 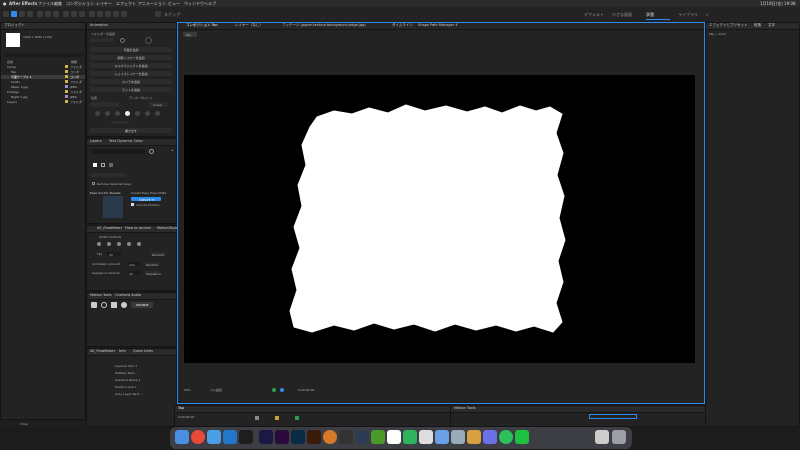 What do you see at coordinates (402, 25) in the screenshot?
I see `tab-timeline-view: タイムライン` at bounding box center [402, 25].